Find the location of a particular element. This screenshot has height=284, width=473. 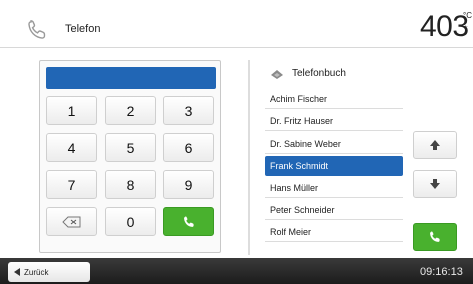

key-1: 1 is located at coordinates (71, 110).